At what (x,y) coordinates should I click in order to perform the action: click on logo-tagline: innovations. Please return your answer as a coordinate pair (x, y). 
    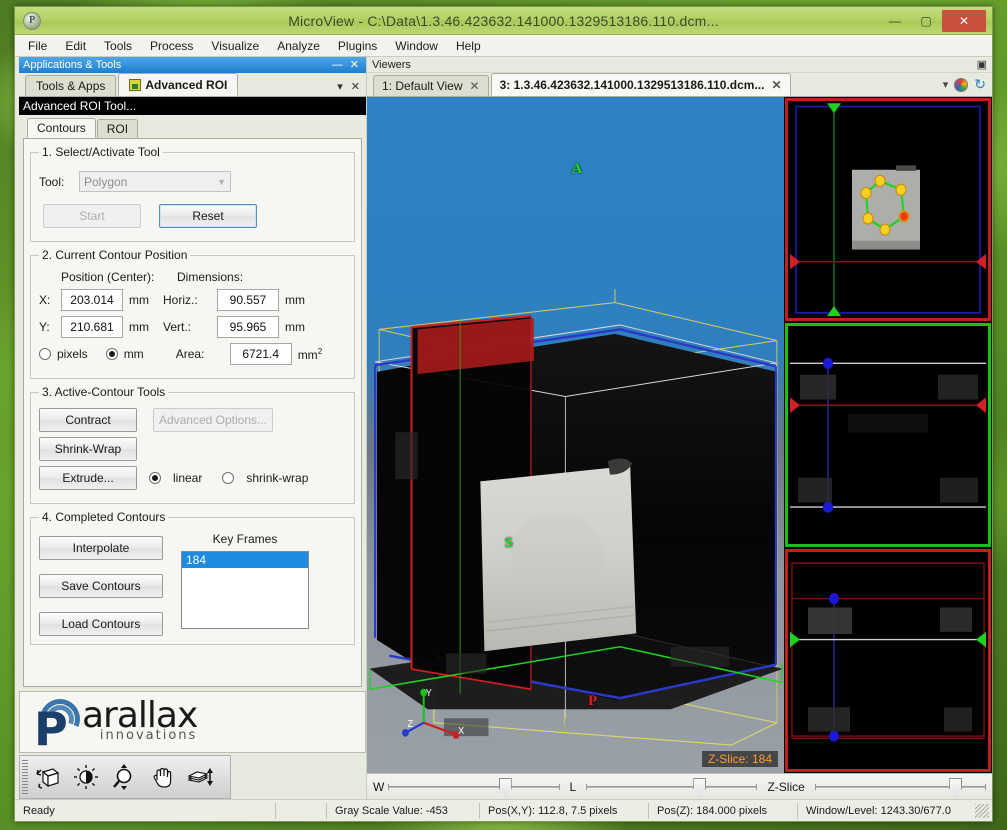
    Looking at the image, I should click on (148, 735).